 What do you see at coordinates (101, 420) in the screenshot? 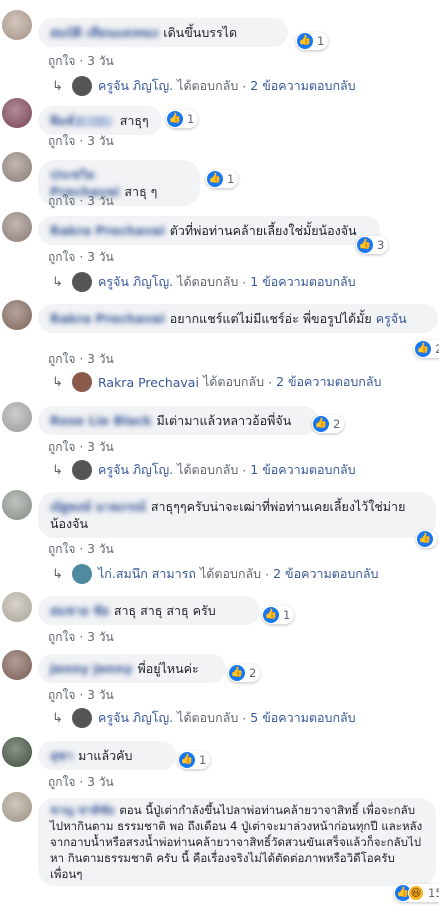
I see `comment-author: Rose Lie Black` at bounding box center [101, 420].